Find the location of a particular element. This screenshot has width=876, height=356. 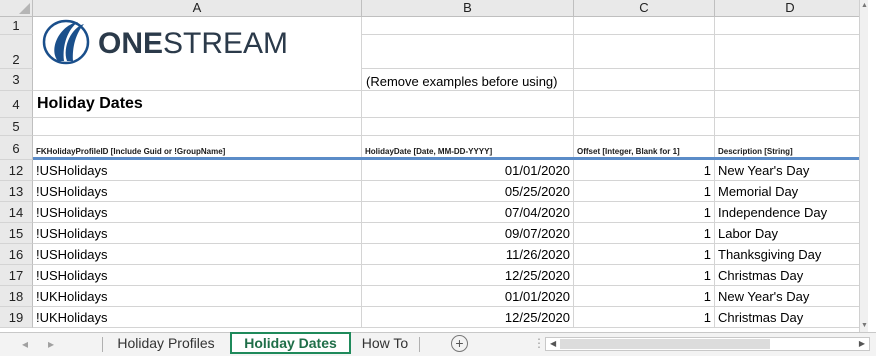

remove-examples-note: (Remove examples before using) is located at coordinates (462, 81).